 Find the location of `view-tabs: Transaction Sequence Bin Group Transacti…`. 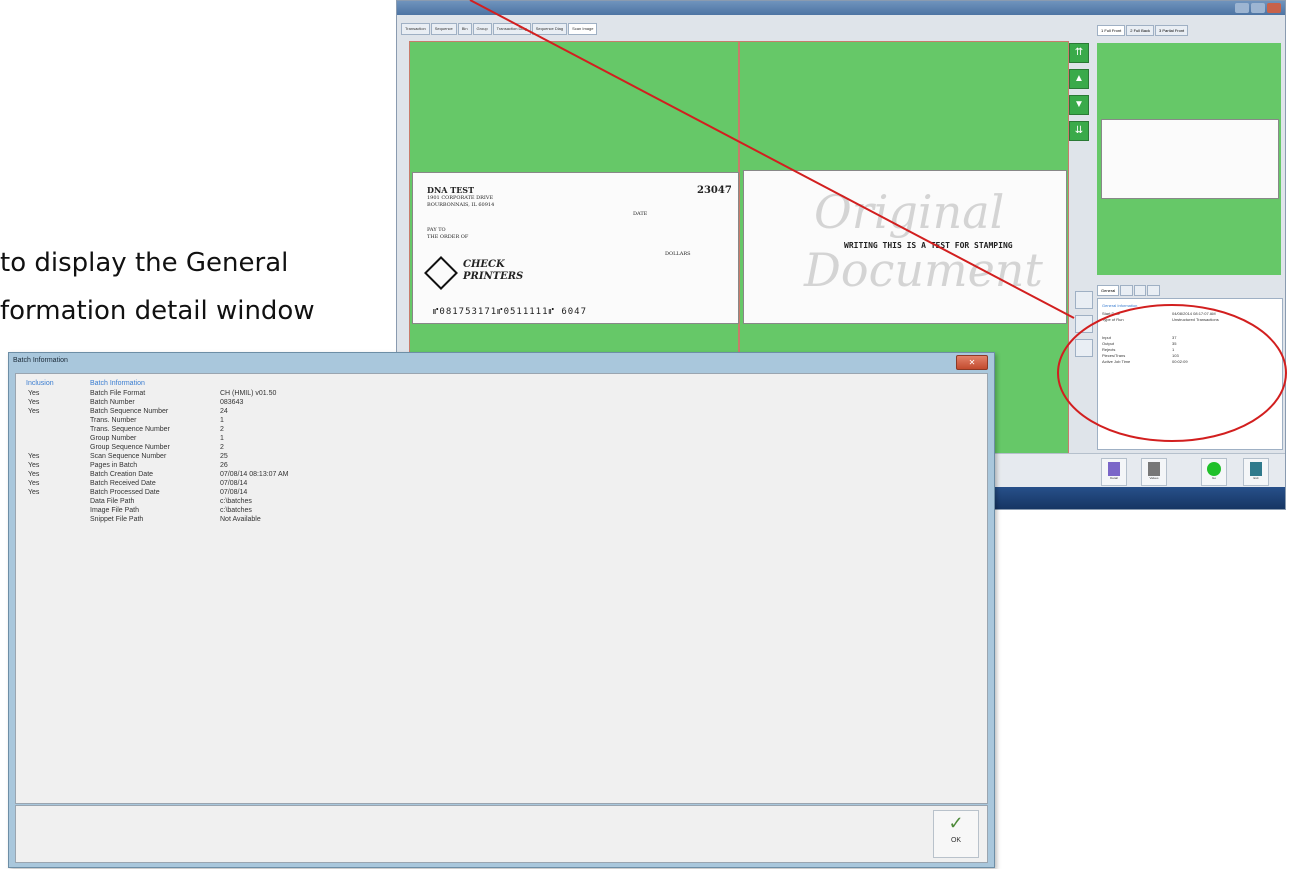

view-tabs: Transaction Sequence Bin Group Transacti… is located at coordinates (499, 29).